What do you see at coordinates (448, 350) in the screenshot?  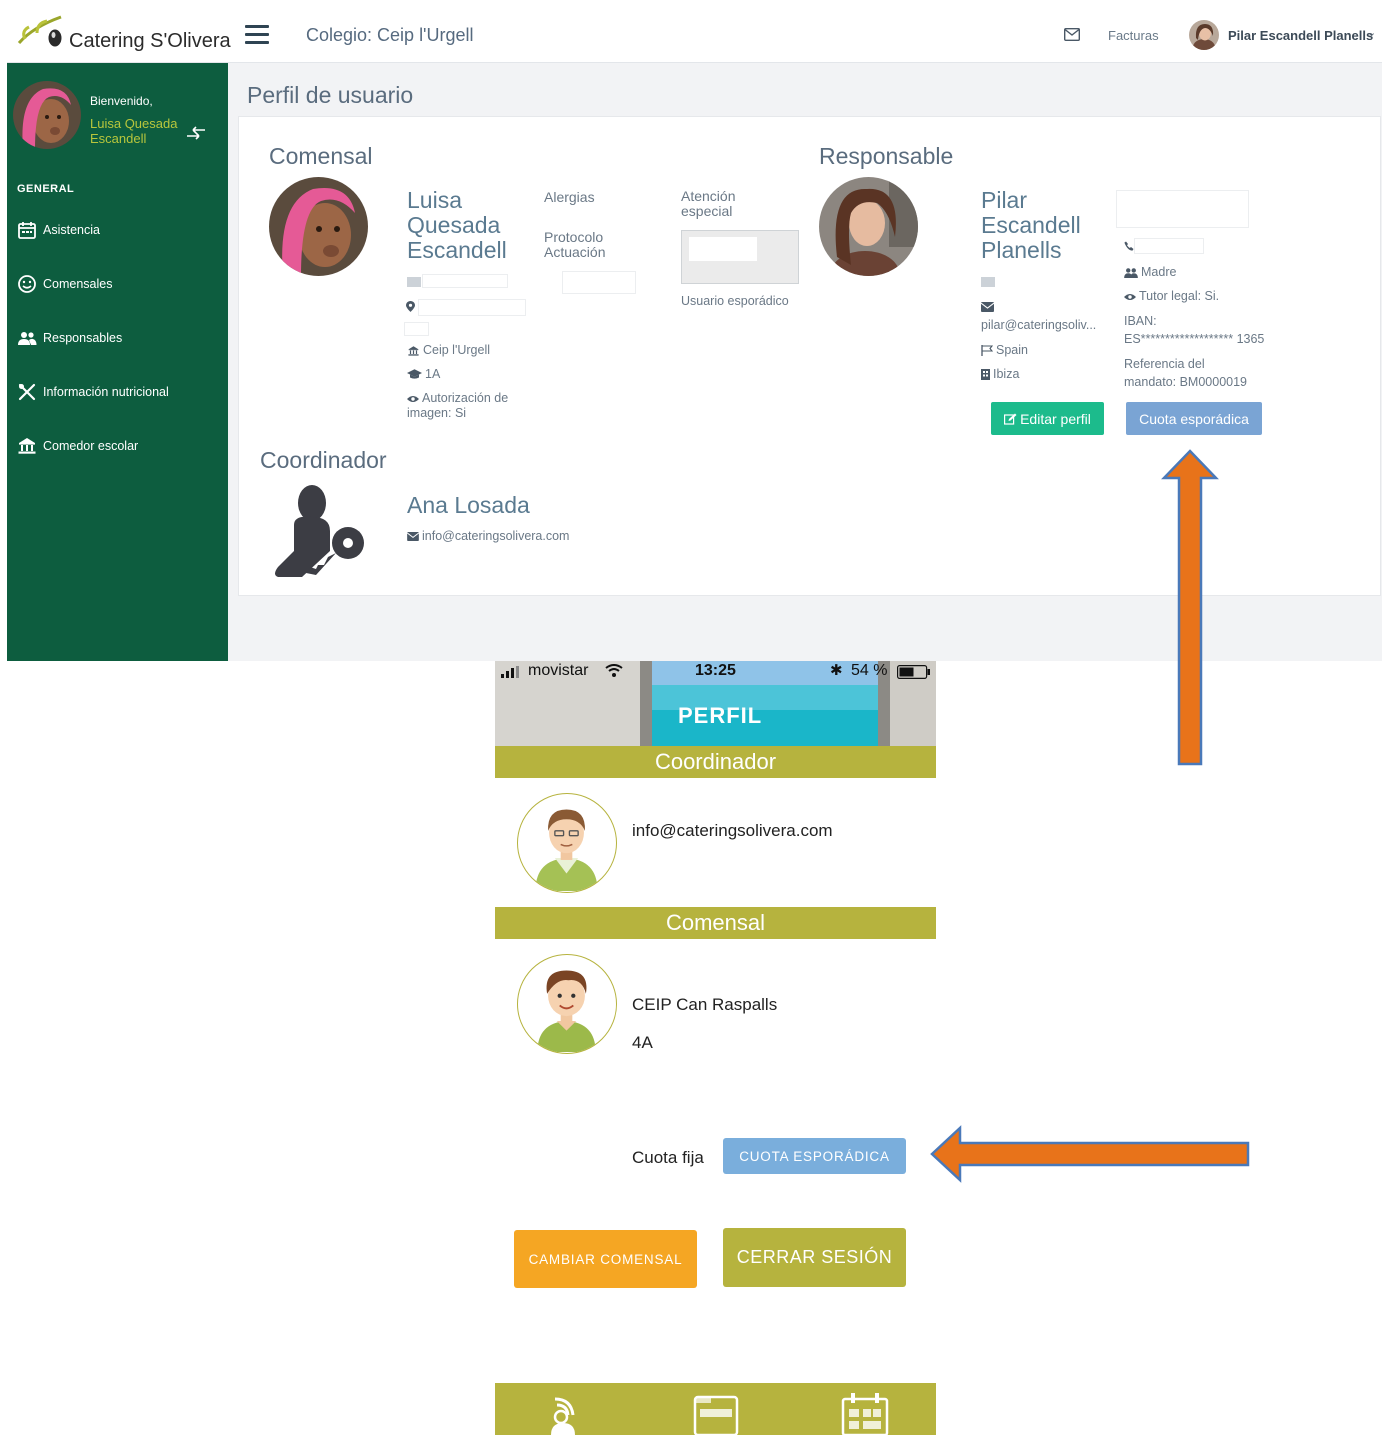 I see `comensal-school: Ceip l'Urgell` at bounding box center [448, 350].